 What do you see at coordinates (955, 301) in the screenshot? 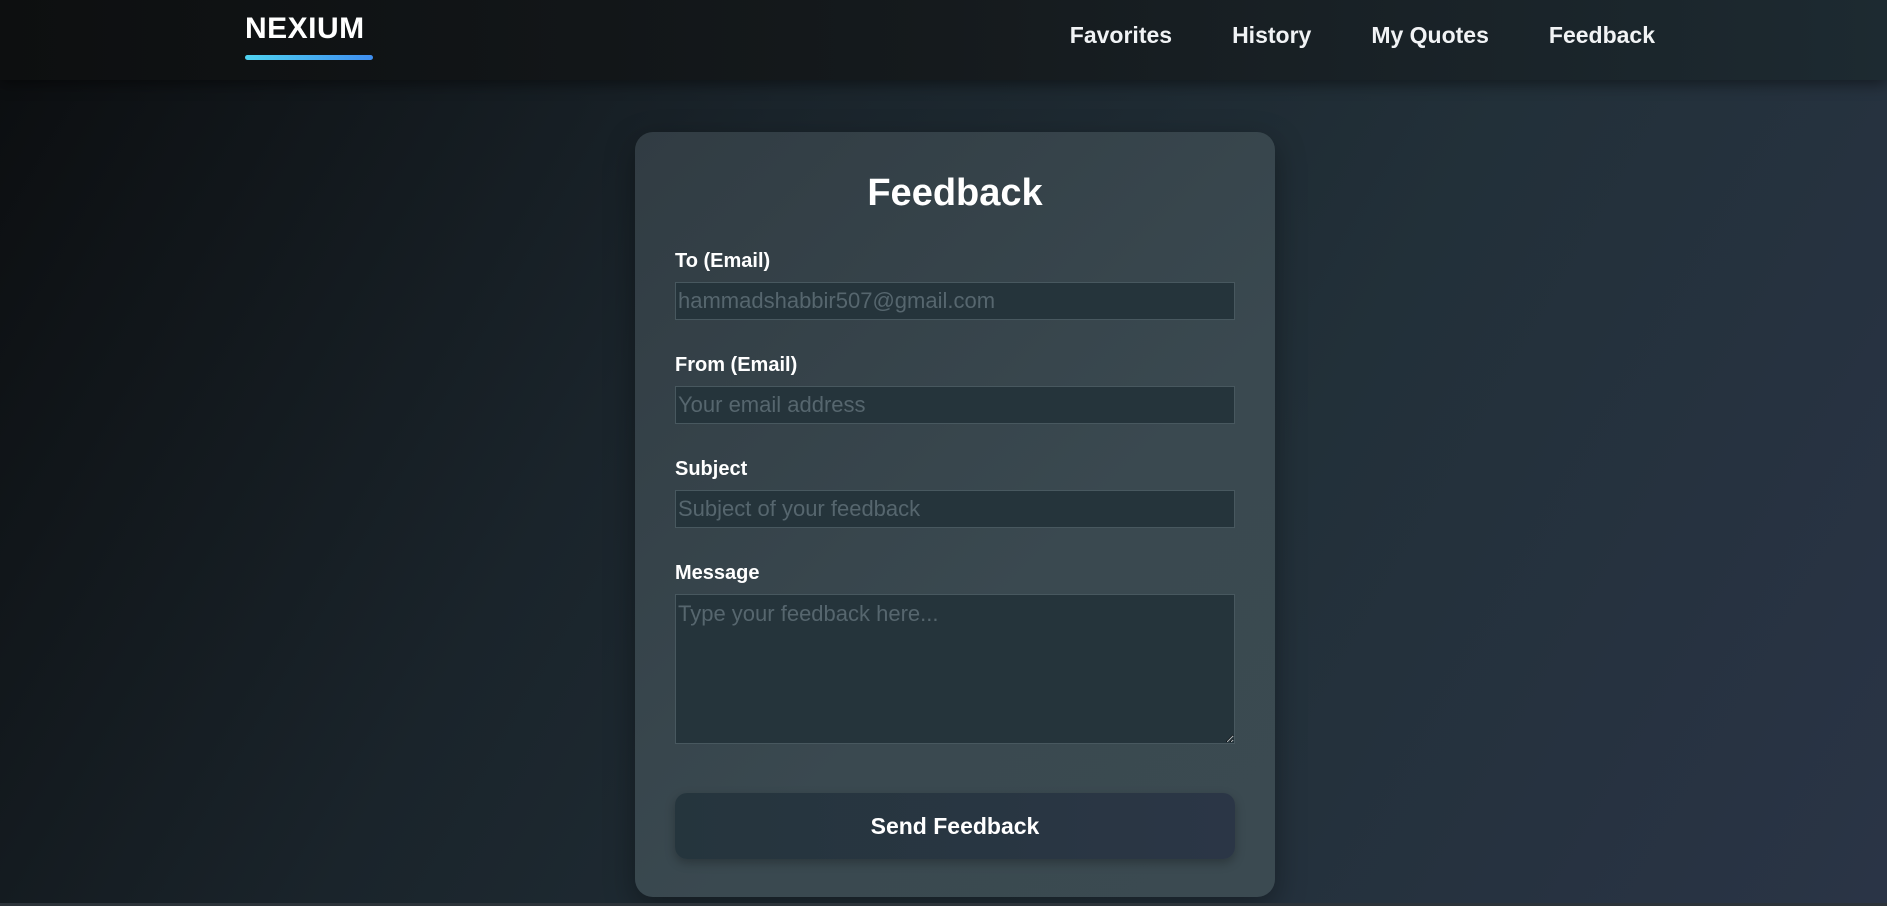
I see `to-email-field` at bounding box center [955, 301].